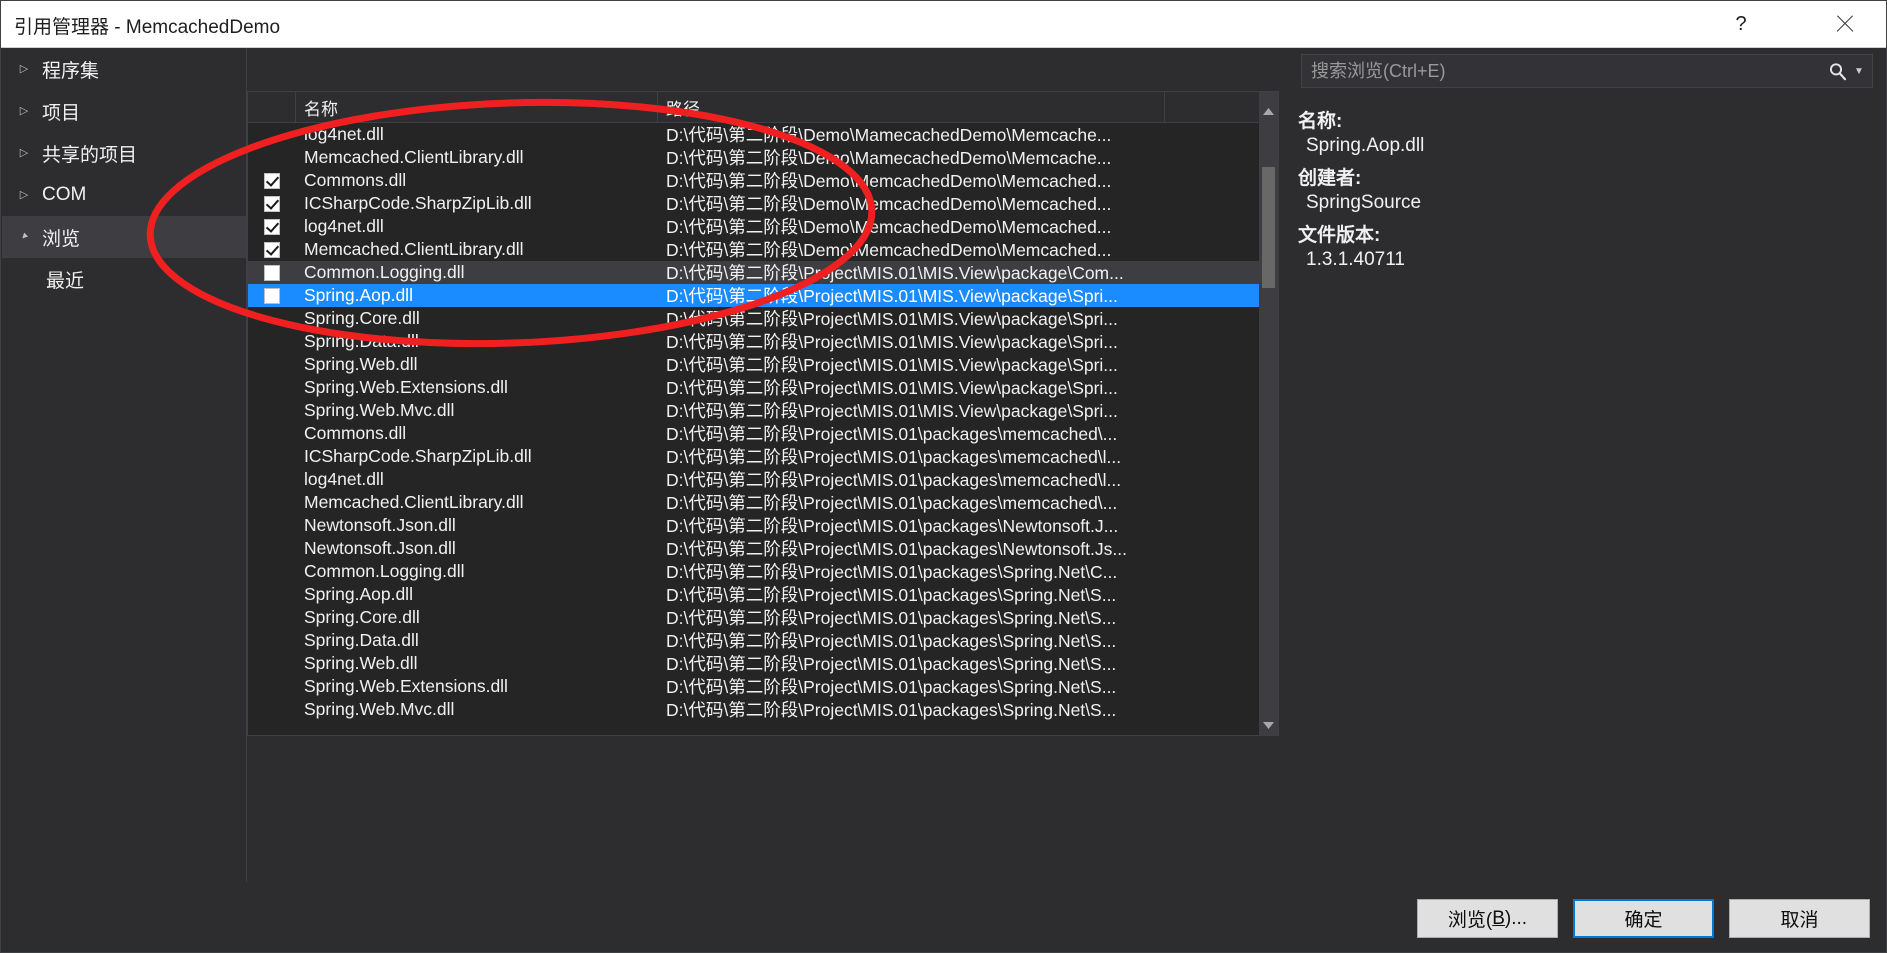  What do you see at coordinates (477, 107) in the screenshot?
I see `column-header-name: 名称` at bounding box center [477, 107].